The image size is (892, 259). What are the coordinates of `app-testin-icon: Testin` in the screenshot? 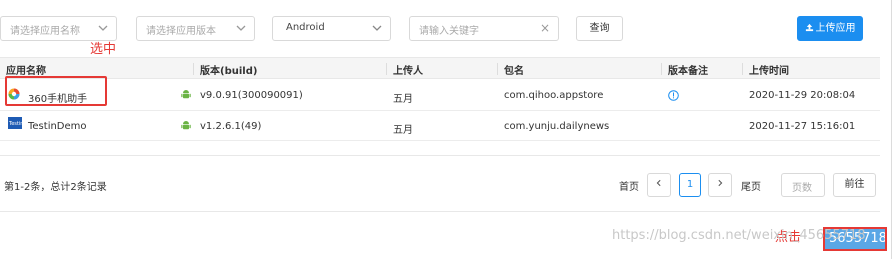 It's located at (15, 123).